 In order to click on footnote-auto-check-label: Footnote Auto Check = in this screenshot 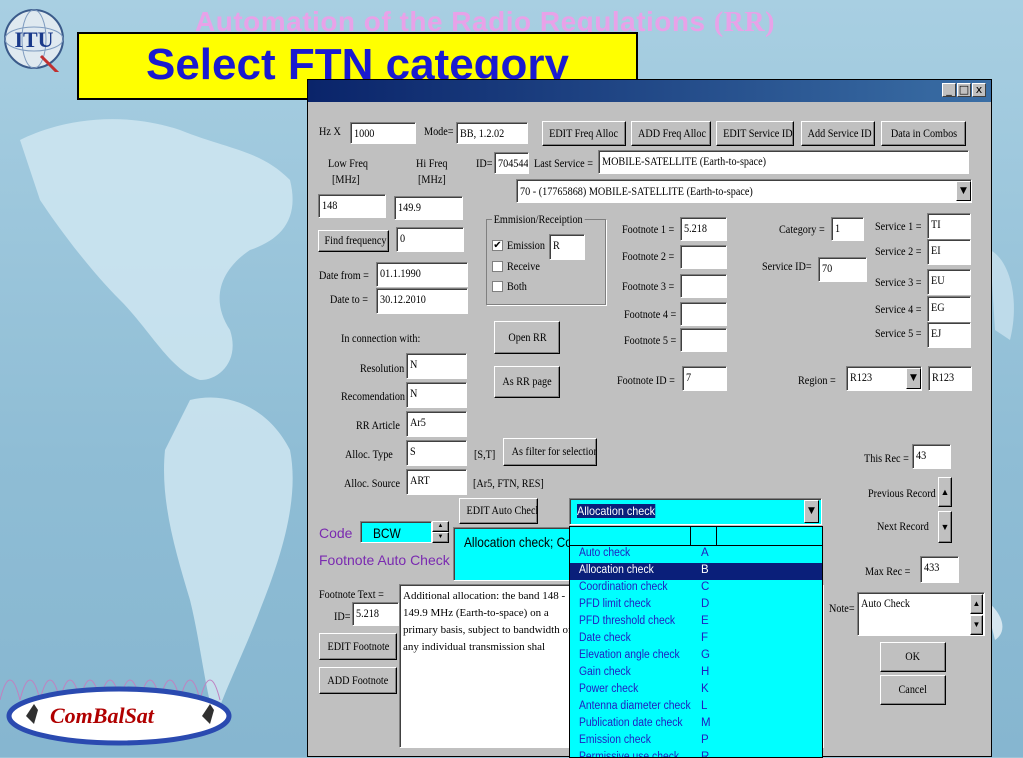, I will do `click(390, 560)`.